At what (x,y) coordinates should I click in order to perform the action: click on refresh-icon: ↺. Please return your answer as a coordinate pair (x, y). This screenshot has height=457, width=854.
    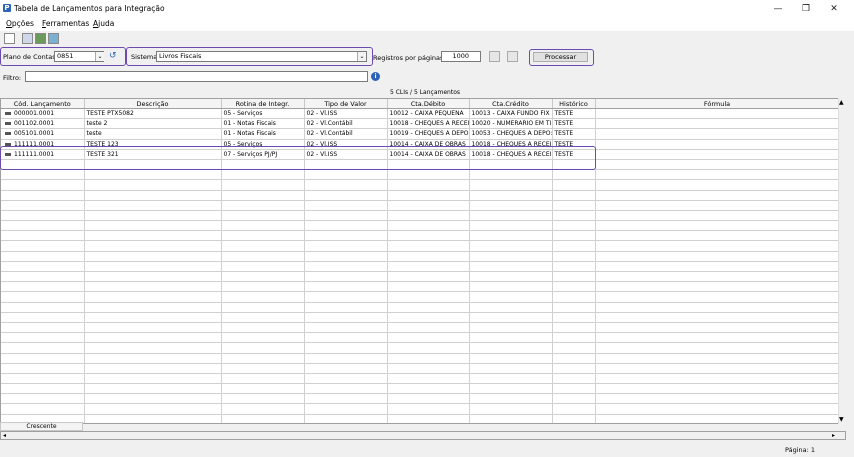
    Looking at the image, I should click on (115, 56).